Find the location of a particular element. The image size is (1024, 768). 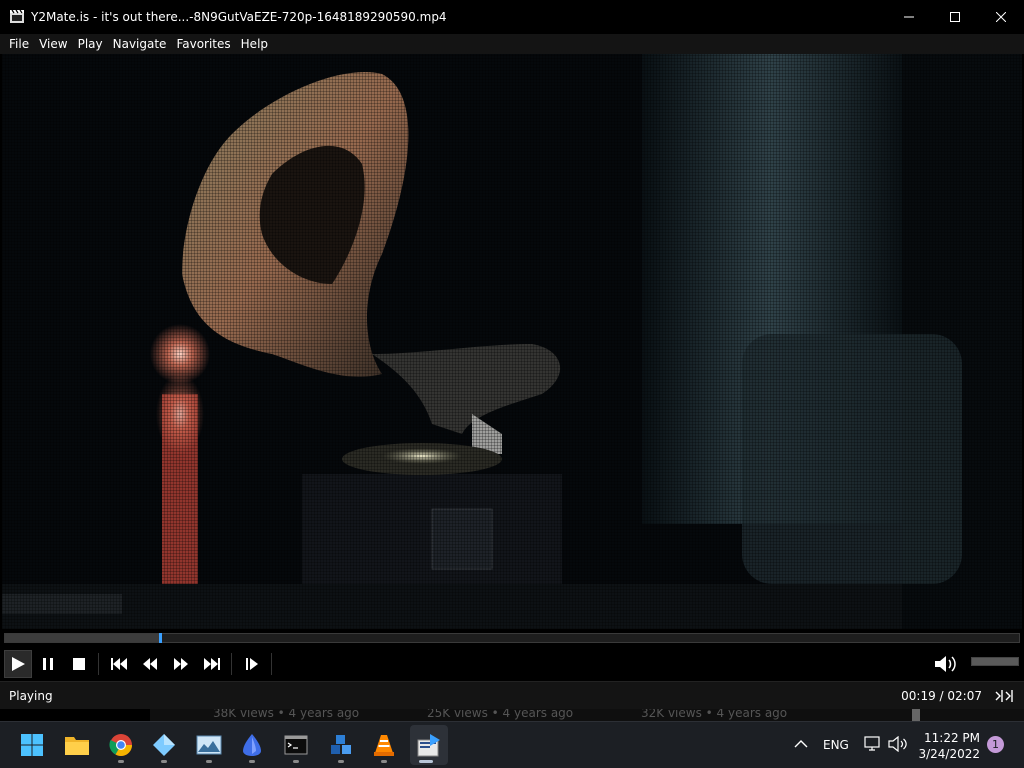

stop-button is located at coordinates (78, 664).